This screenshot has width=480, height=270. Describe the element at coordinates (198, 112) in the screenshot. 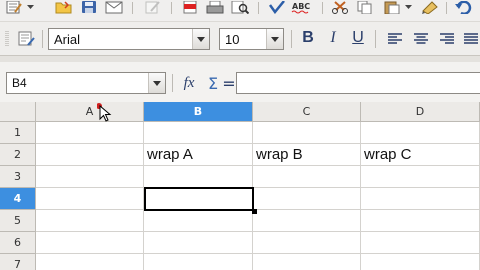

I see `column-header-b: B` at that location.